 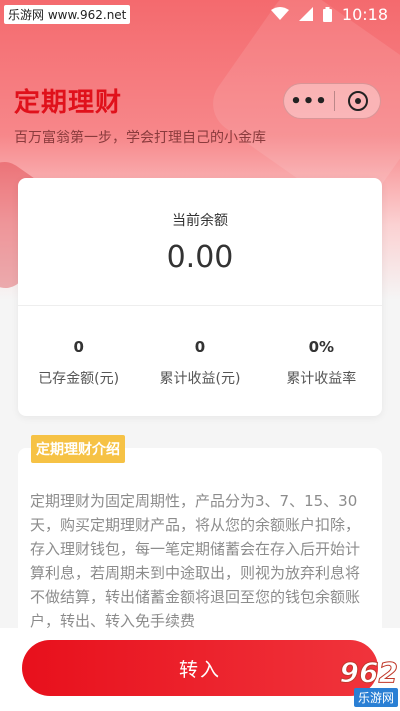 I want to click on site-label: 乐游网 www.962.net, so click(x=67, y=14).